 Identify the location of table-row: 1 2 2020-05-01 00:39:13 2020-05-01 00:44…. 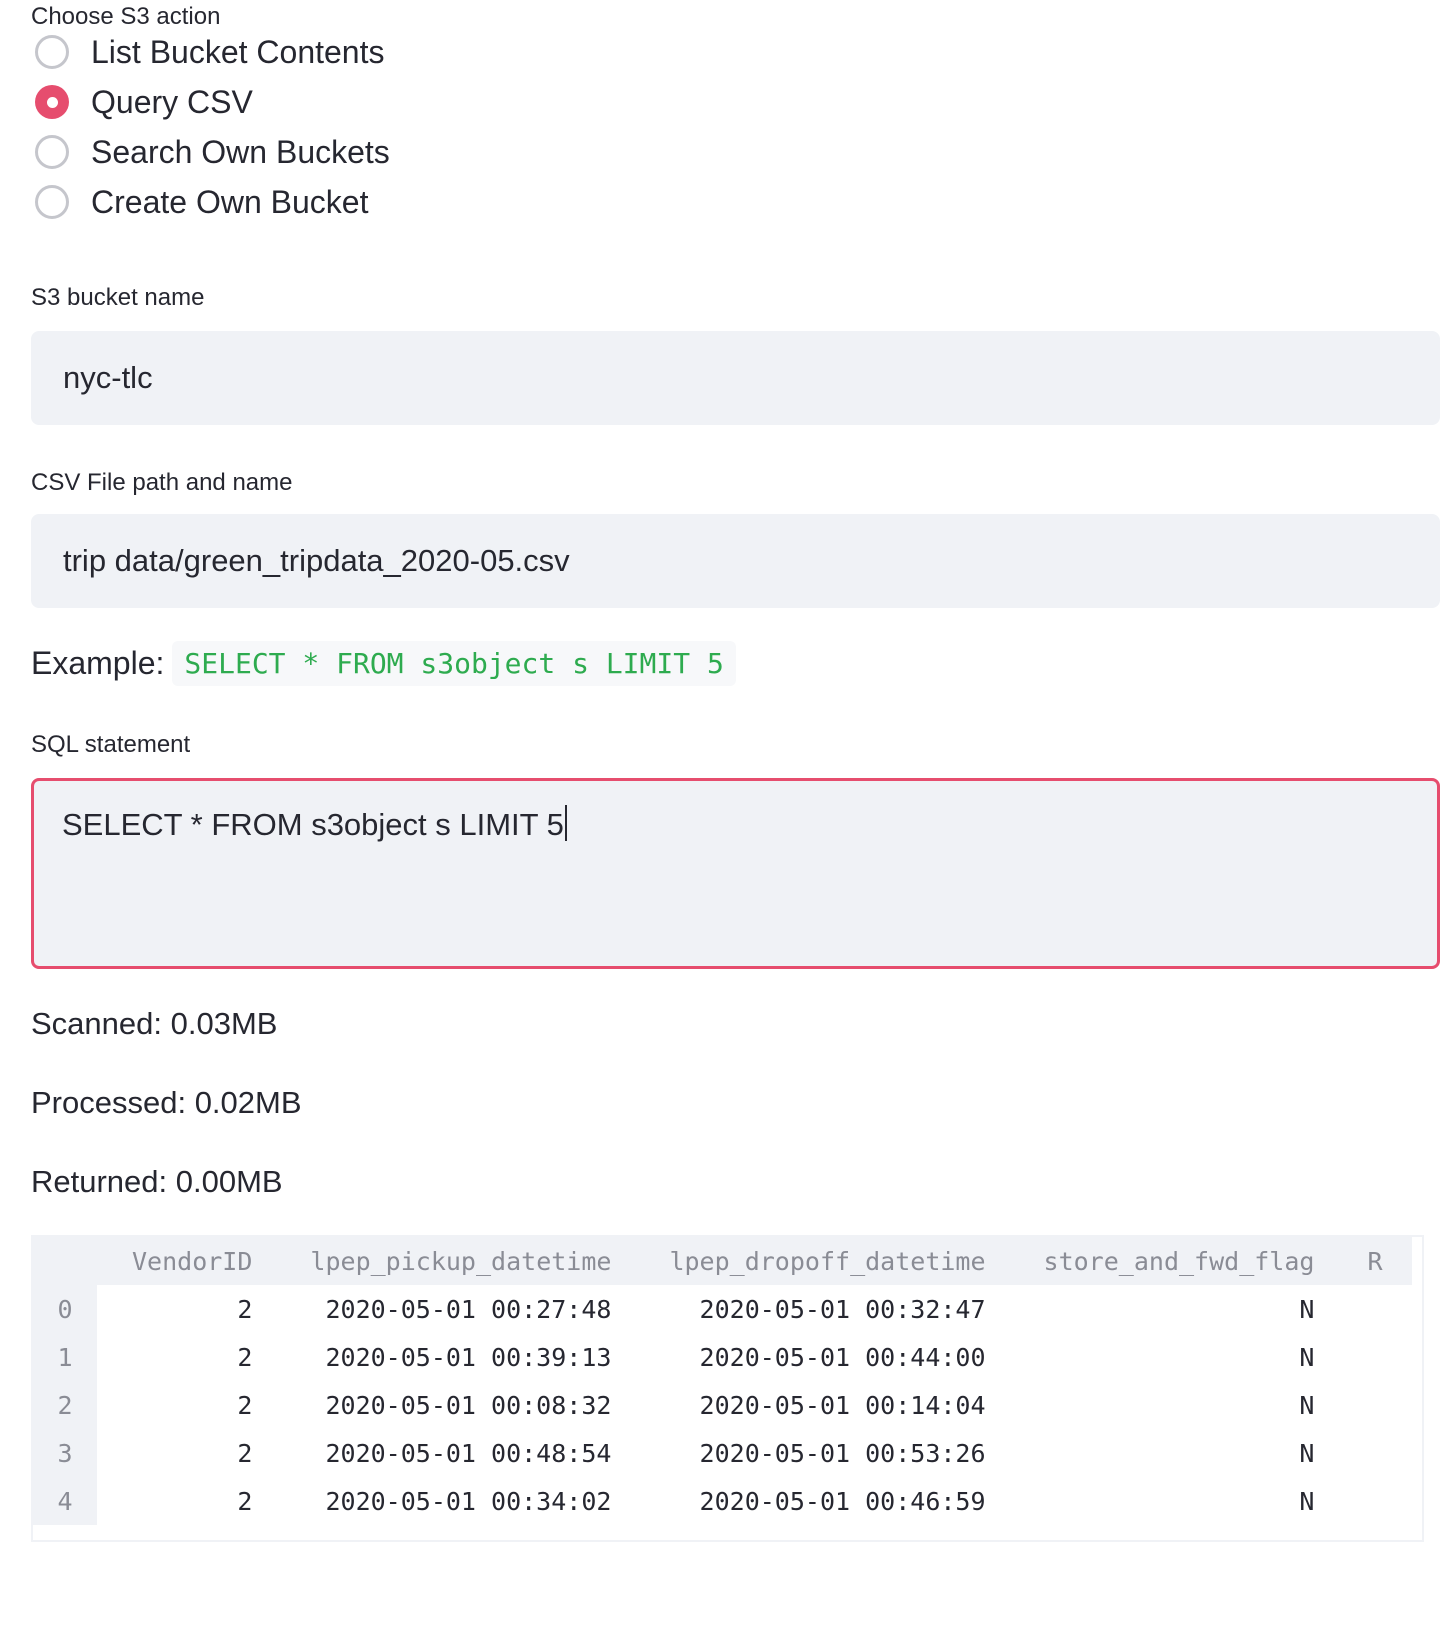
(722, 1357).